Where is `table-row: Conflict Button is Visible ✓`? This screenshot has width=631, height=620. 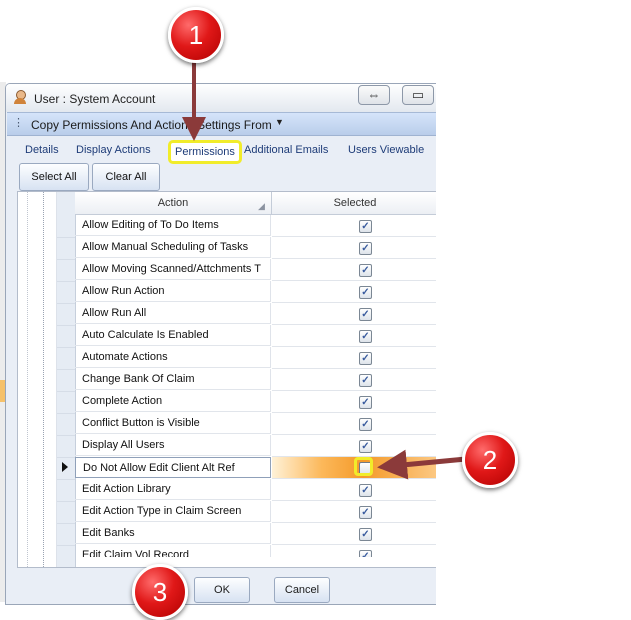 table-row: Conflict Button is Visible ✓ is located at coordinates (246, 424).